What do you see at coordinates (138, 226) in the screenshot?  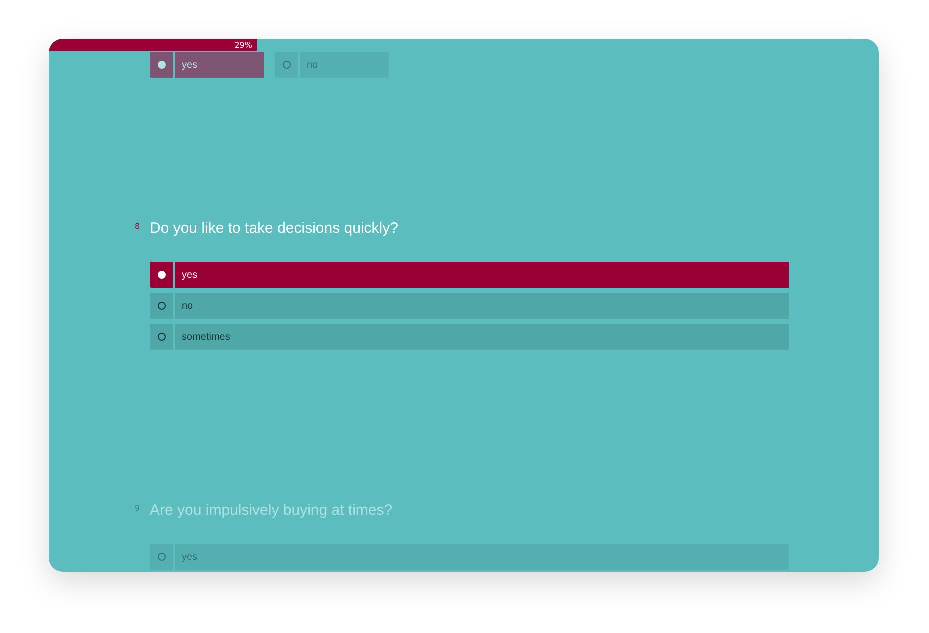 I see `question-number: 8` at bounding box center [138, 226].